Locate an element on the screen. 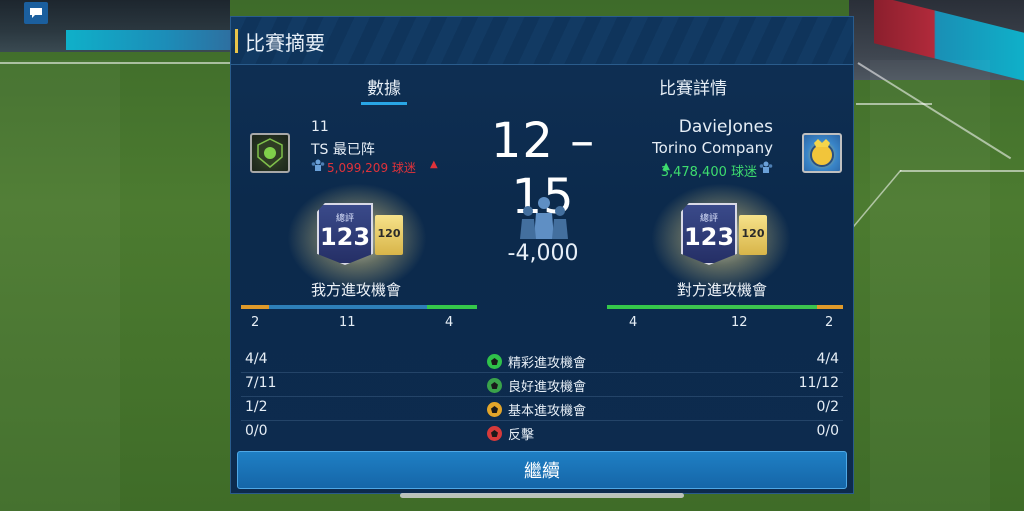  panel-header: 比賽摘要 is located at coordinates (542, 41).